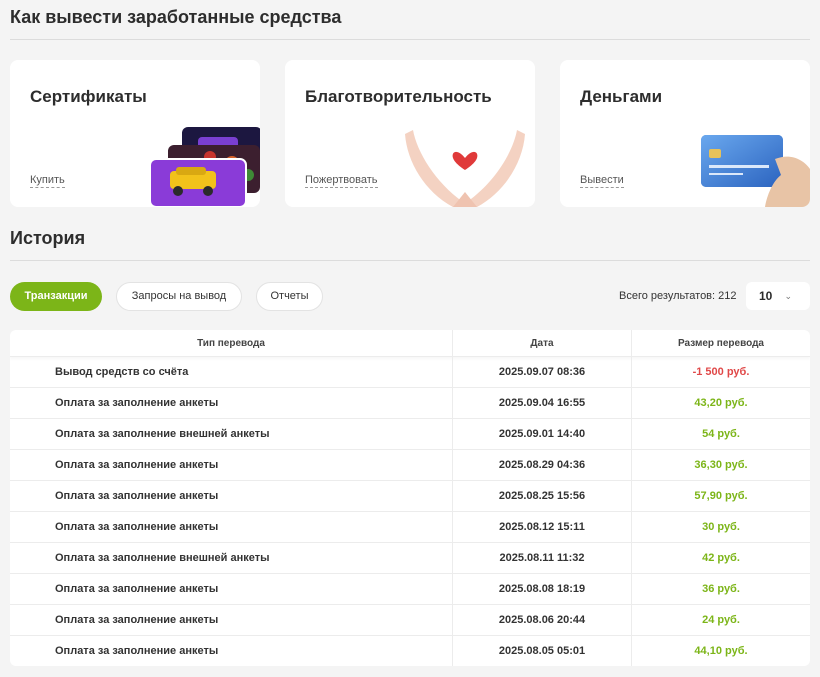  Describe the element at coordinates (720, 403) in the screenshot. I see `cell-amount: 43,20 руб.` at that location.